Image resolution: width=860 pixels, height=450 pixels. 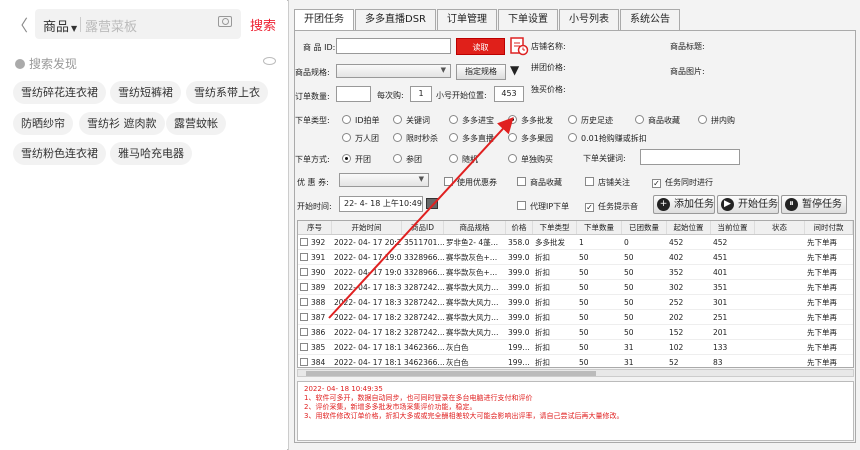 What do you see at coordinates (56, 27) in the screenshot?
I see `search-category-label: 商品` at bounding box center [56, 27].